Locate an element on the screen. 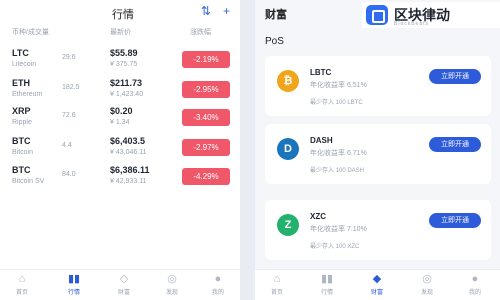 This screenshot has width=500, height=300. coin-name: Litecoin is located at coordinates (24, 64).